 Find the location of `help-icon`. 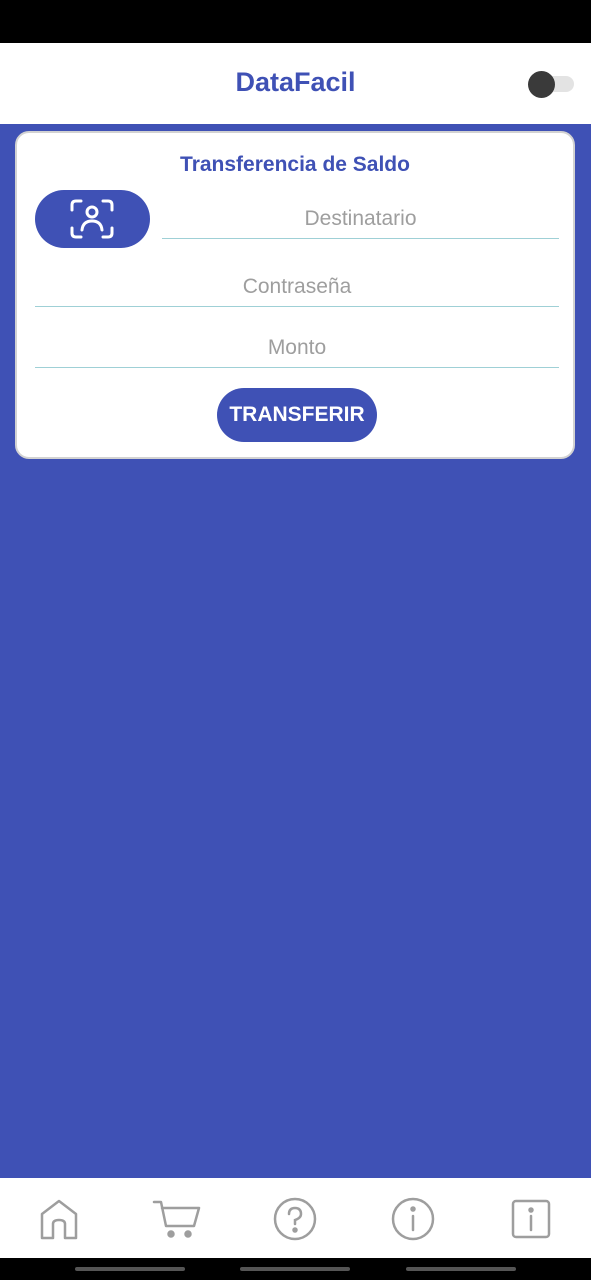

help-icon is located at coordinates (295, 1219).